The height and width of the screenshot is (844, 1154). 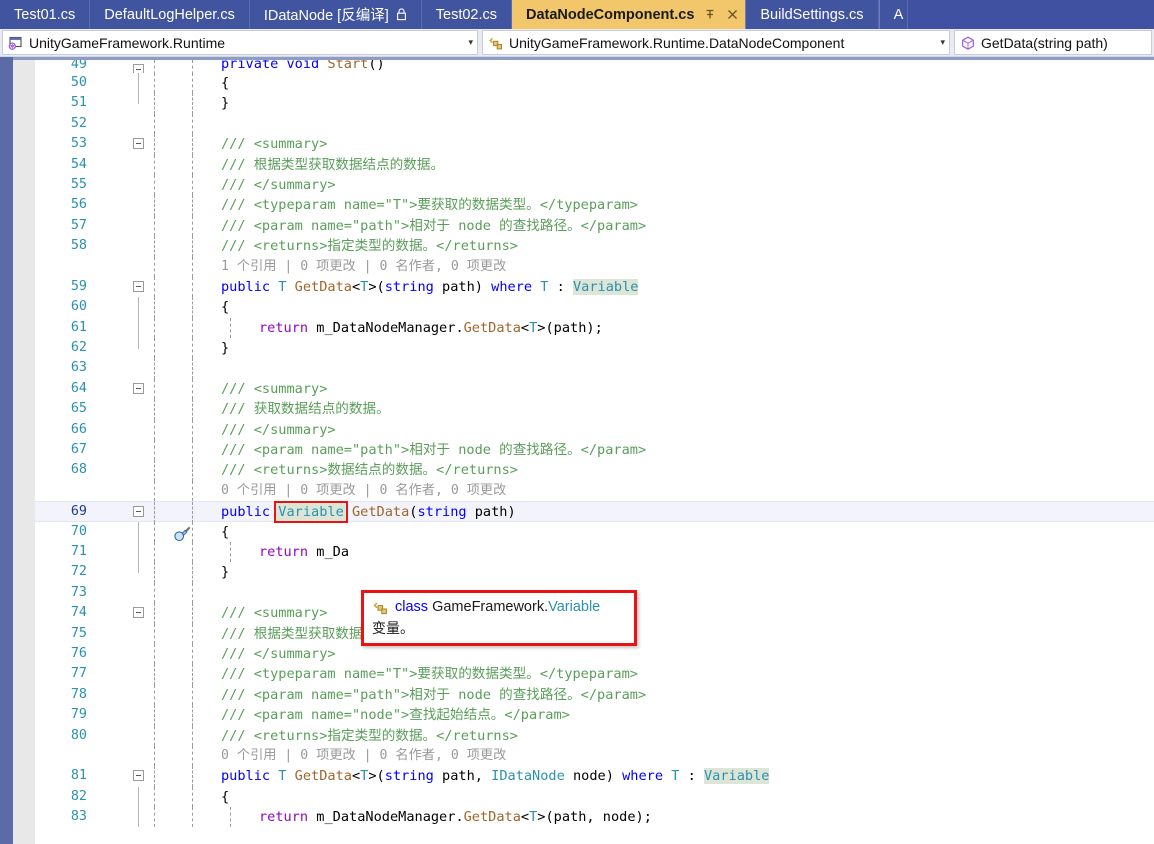 What do you see at coordinates (78, 246) in the screenshot?
I see `line-number: 58` at bounding box center [78, 246].